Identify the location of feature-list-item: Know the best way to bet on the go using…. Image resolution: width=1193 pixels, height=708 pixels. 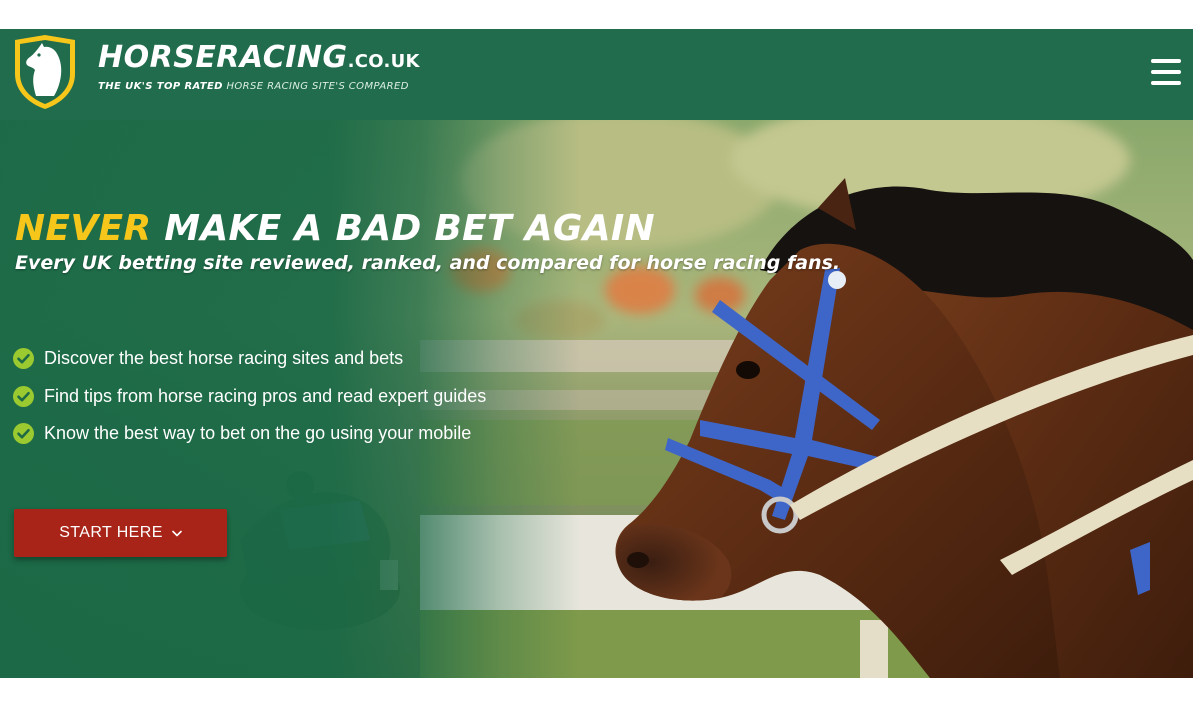
(249, 434).